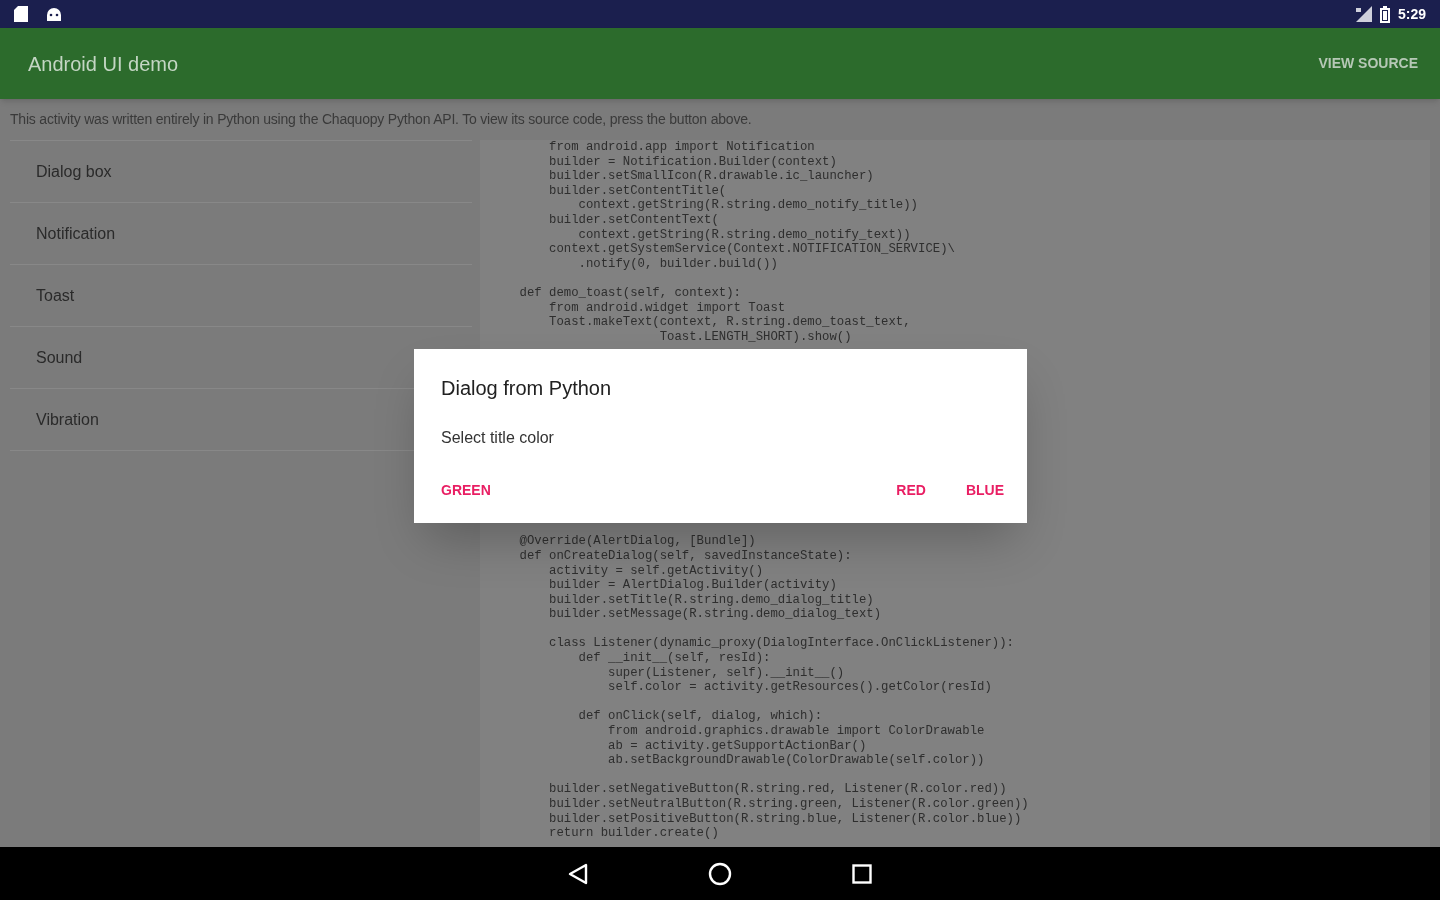  I want to click on code-line: class Listener(dynamic_proxy(DialogInterface.OnClickListener)):, so click(781, 644).